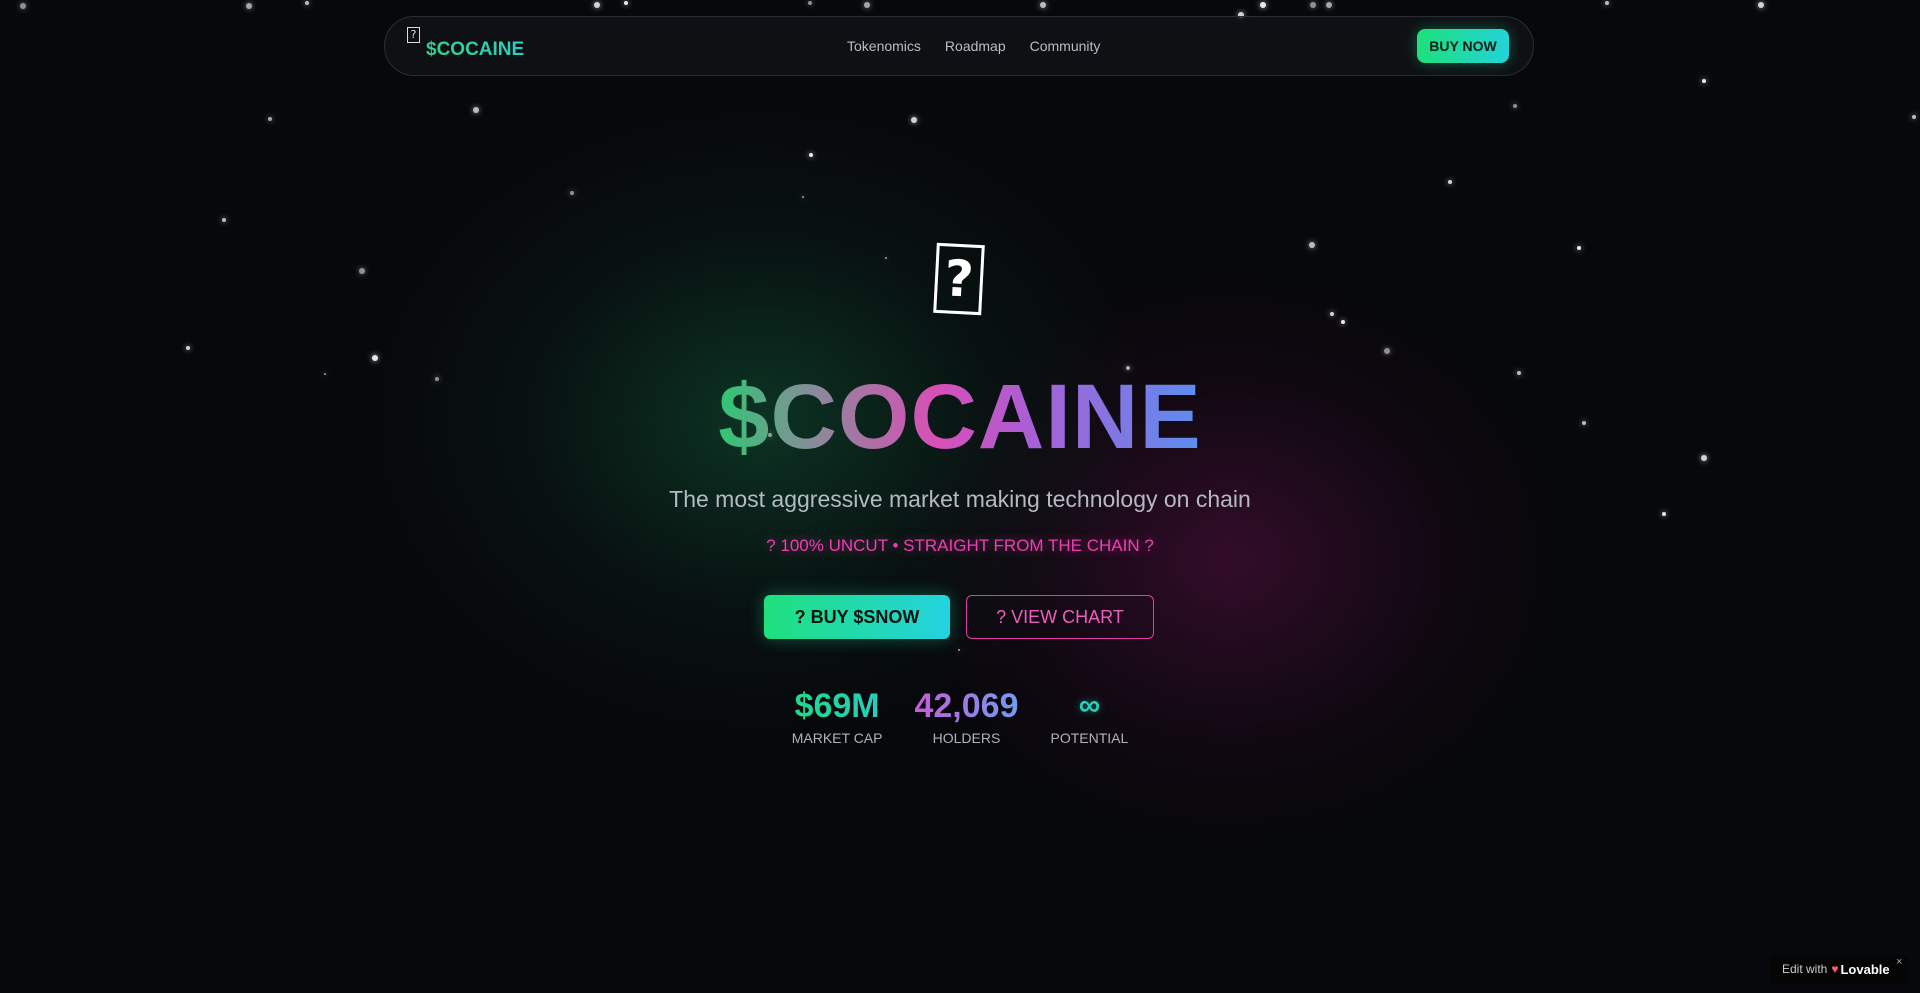  I want to click on lovable-heart-icon: ♥, so click(1835, 969).